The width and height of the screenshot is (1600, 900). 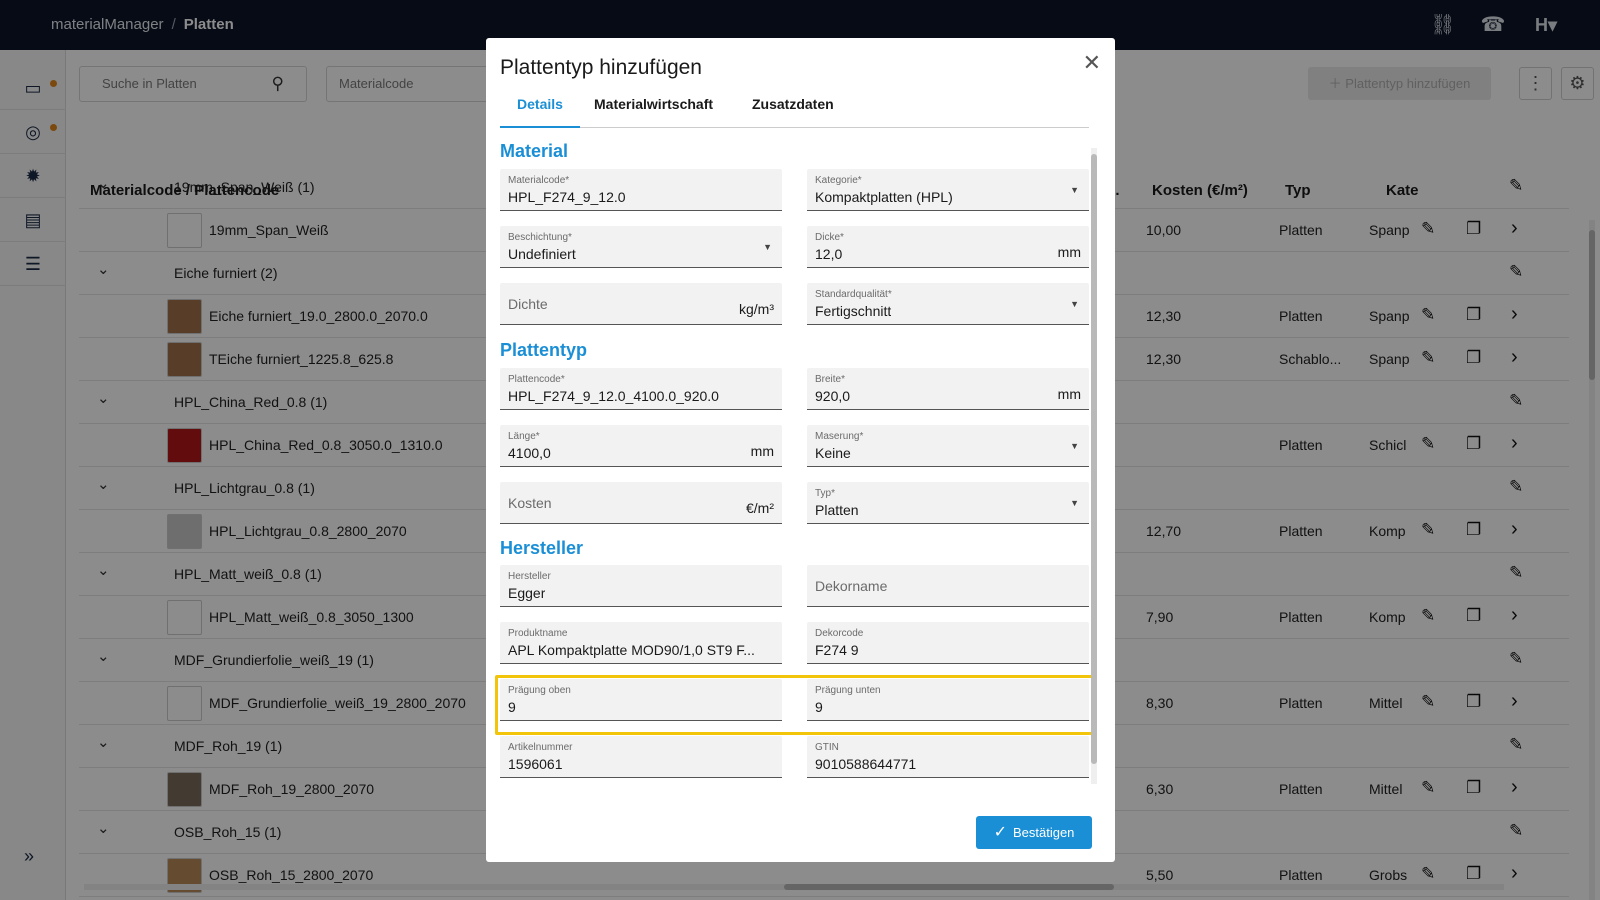 I want to click on artikelnummer-field: Artikelnummer 1596061, so click(x=641, y=757).